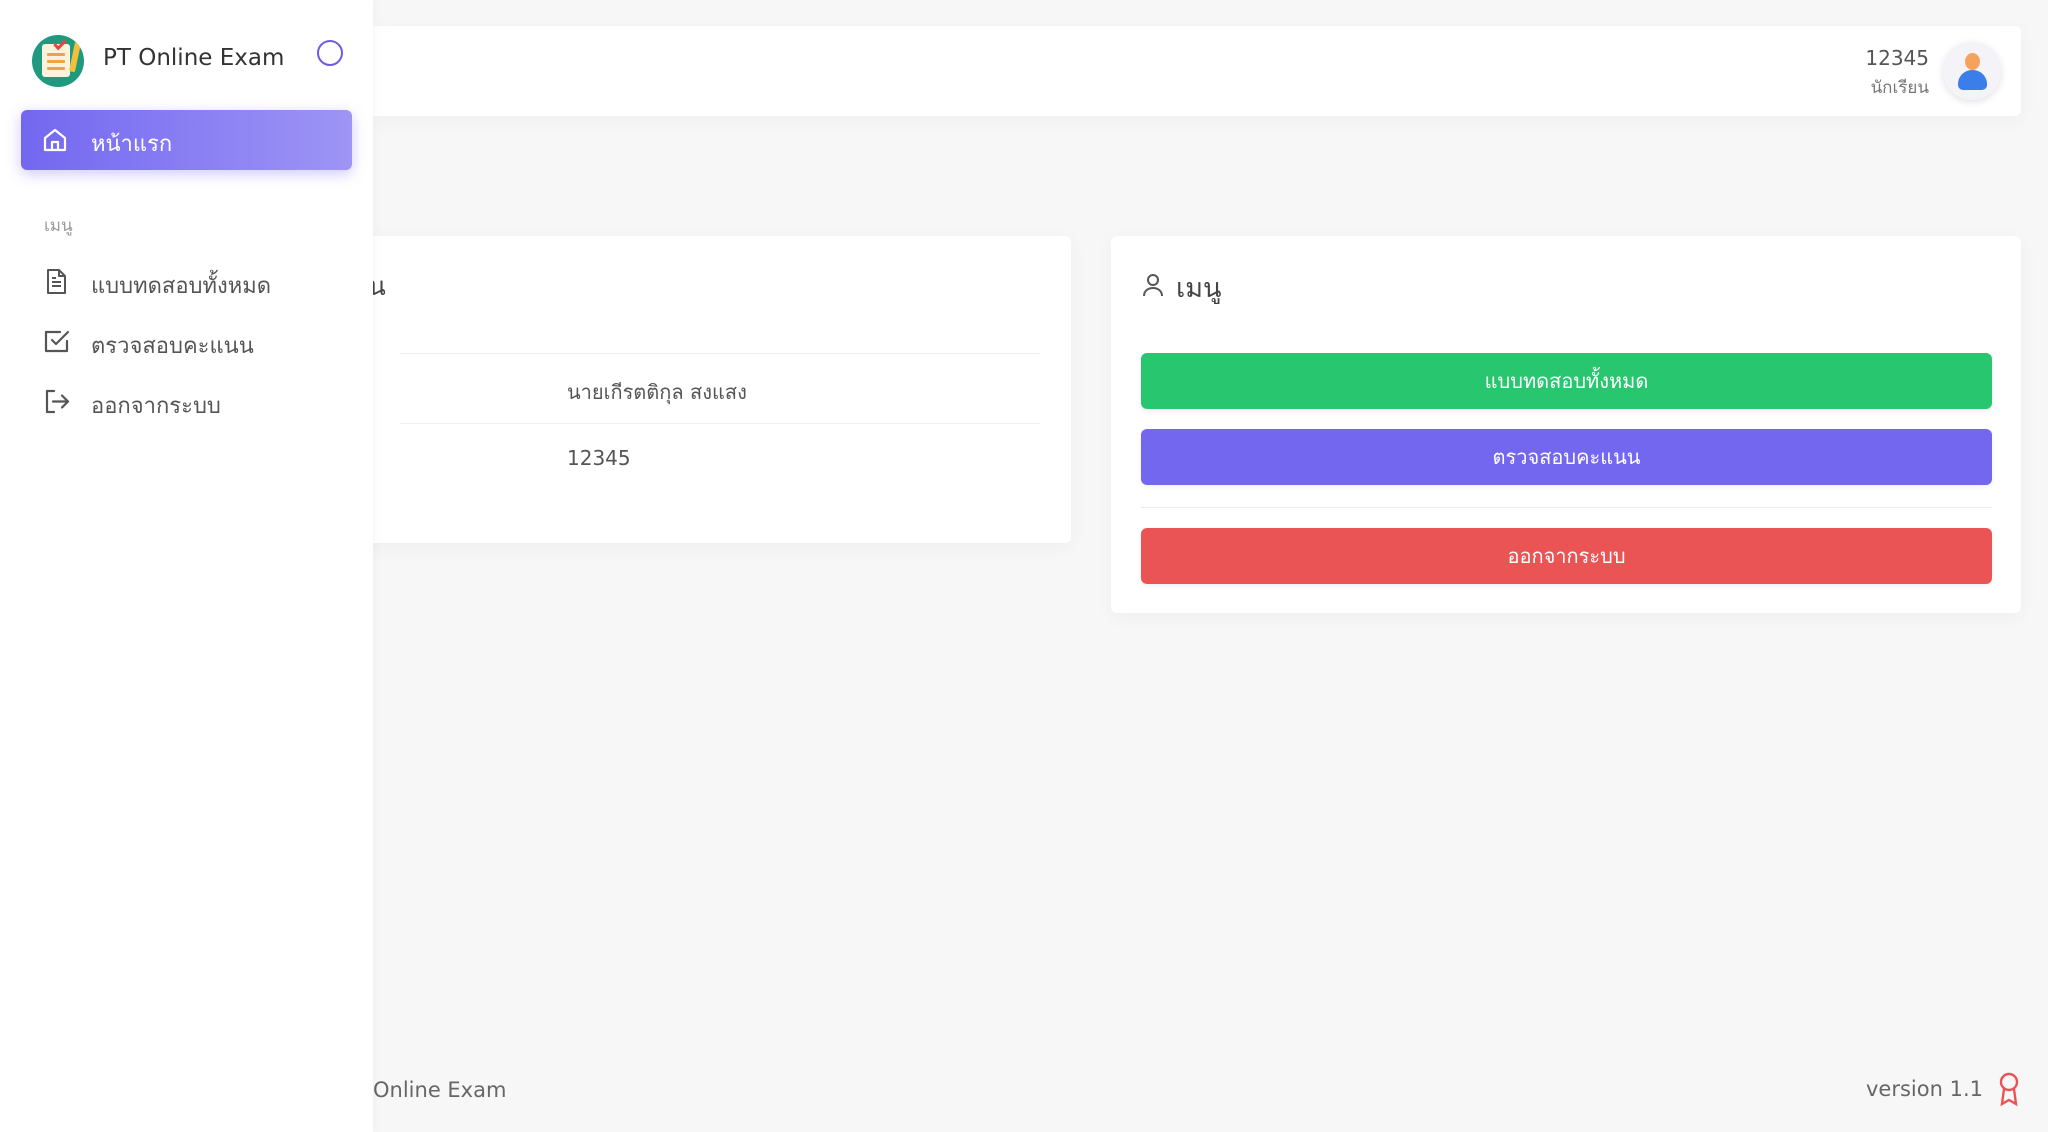 This screenshot has width=2048, height=1132. What do you see at coordinates (55, 140) in the screenshot?
I see `home-icon` at bounding box center [55, 140].